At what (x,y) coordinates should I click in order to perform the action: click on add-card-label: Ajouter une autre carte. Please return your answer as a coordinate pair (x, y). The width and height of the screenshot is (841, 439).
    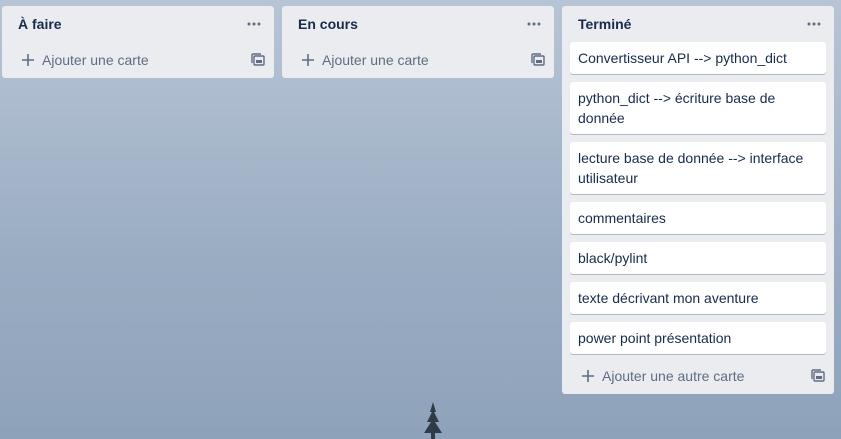
    Looking at the image, I should click on (673, 376).